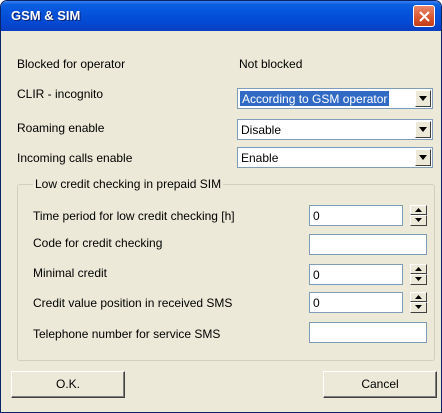  I want to click on credit-position-spinner, so click(418, 302).